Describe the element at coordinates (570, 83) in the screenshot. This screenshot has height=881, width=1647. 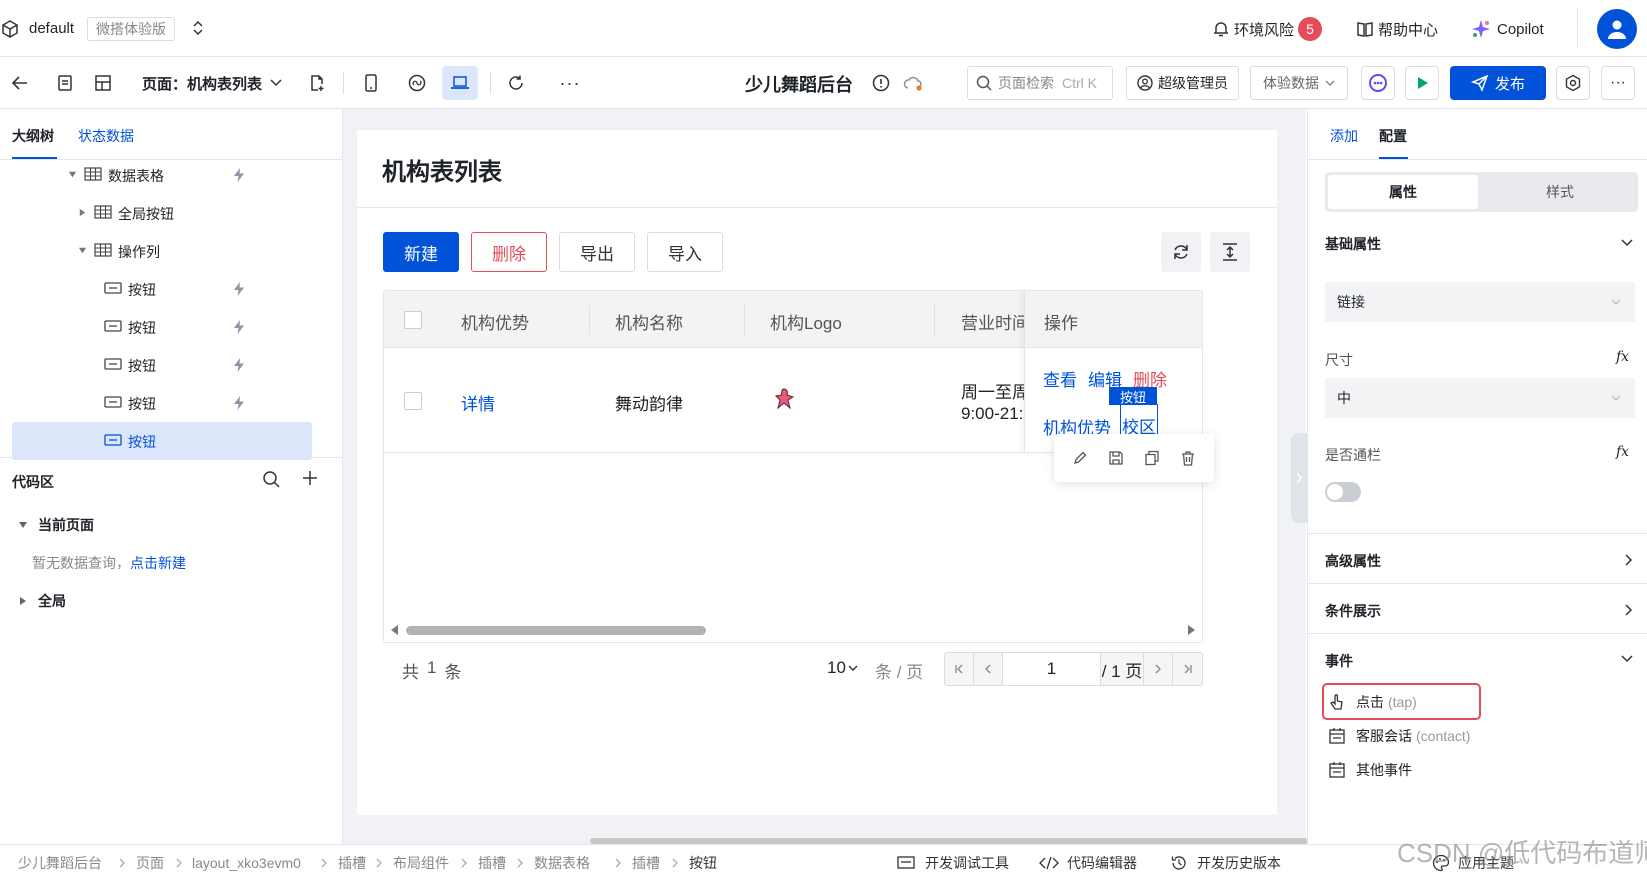
I see `more-icon: ···` at that location.